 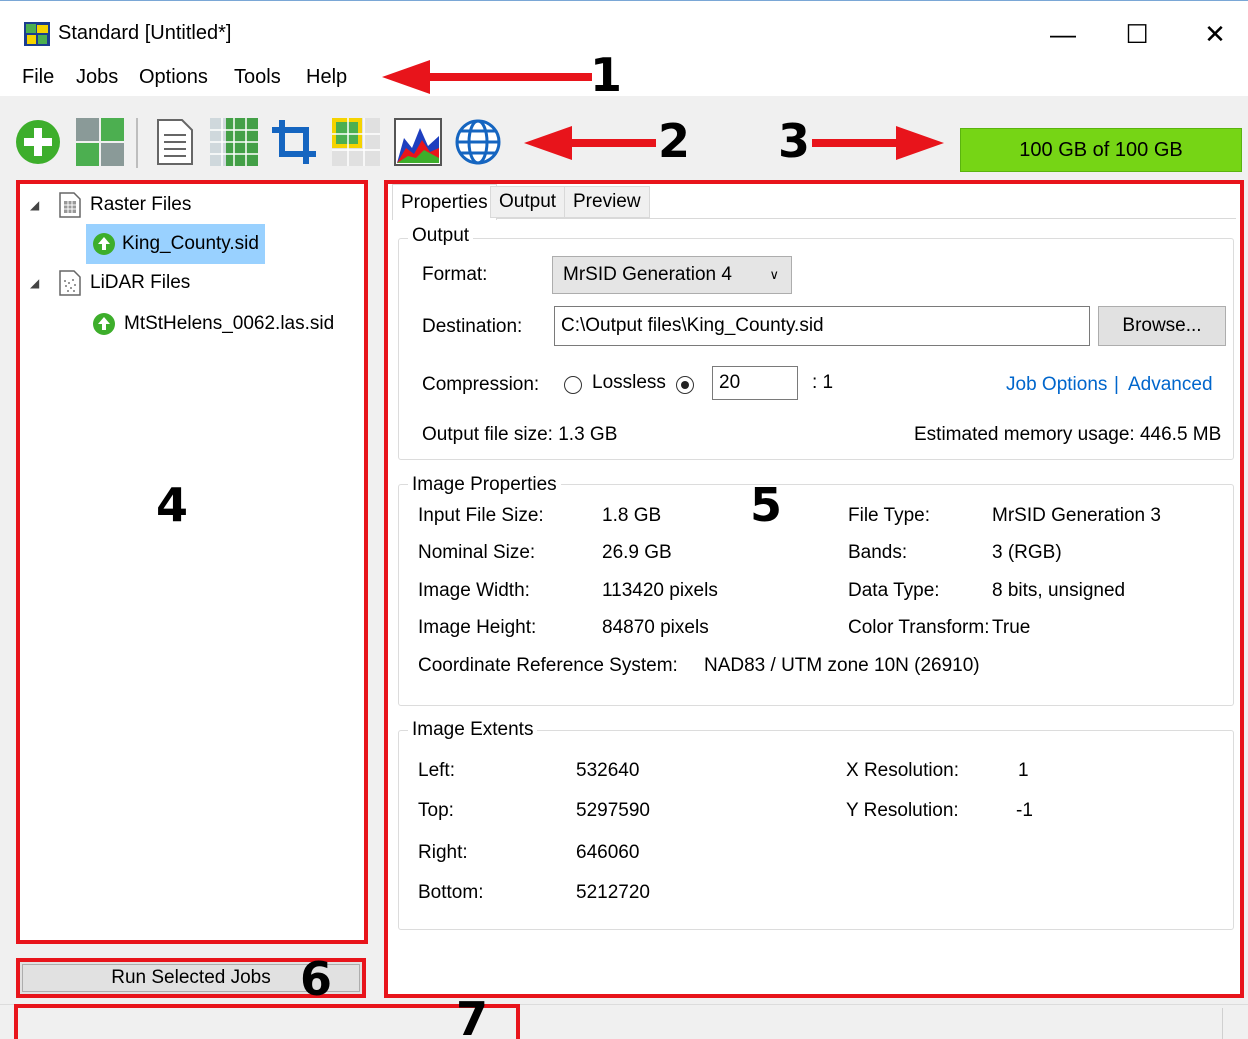 I want to click on tree-item-label: MtStHelens_0062.las.sid, so click(x=229, y=323).